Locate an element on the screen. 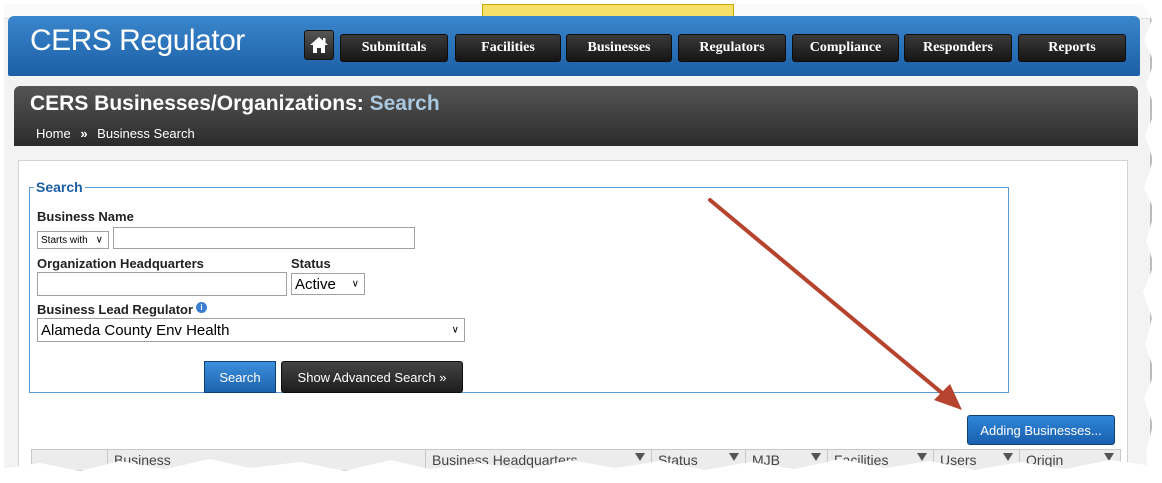 The width and height of the screenshot is (1162, 483). nav-responders: Responders is located at coordinates (958, 48).